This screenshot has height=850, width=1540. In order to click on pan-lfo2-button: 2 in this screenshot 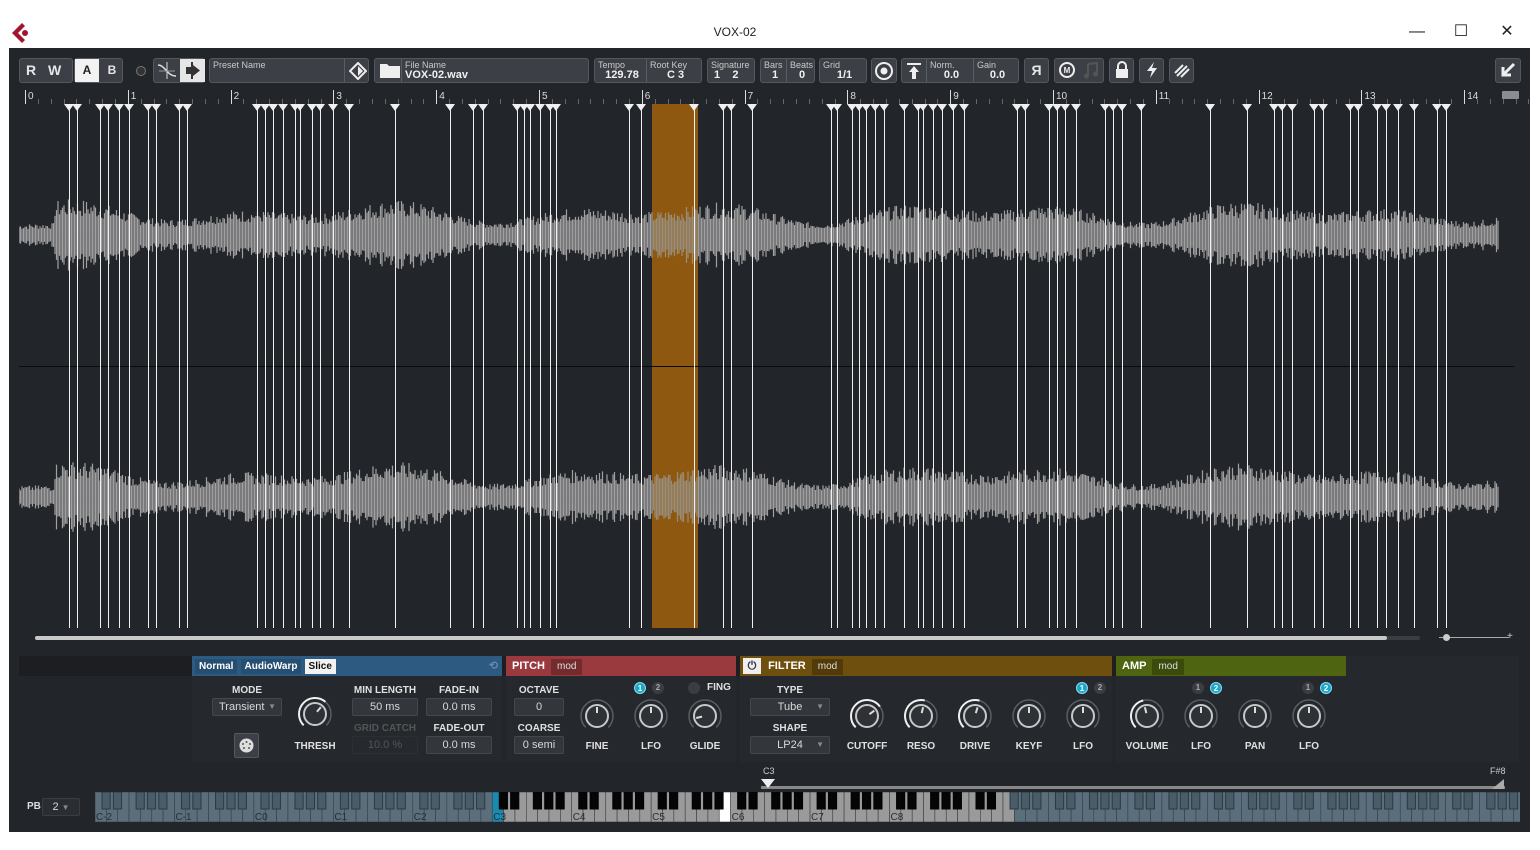, I will do `click(1326, 688)`.